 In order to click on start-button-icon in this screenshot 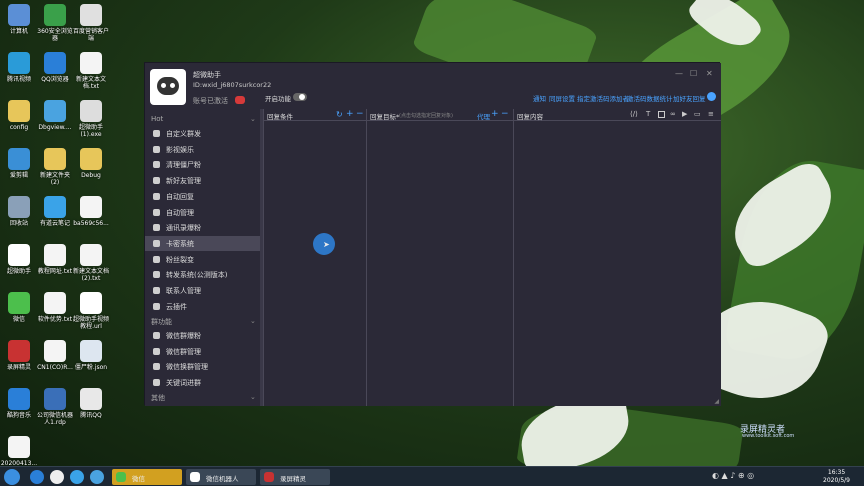, I will do `click(12, 477)`.